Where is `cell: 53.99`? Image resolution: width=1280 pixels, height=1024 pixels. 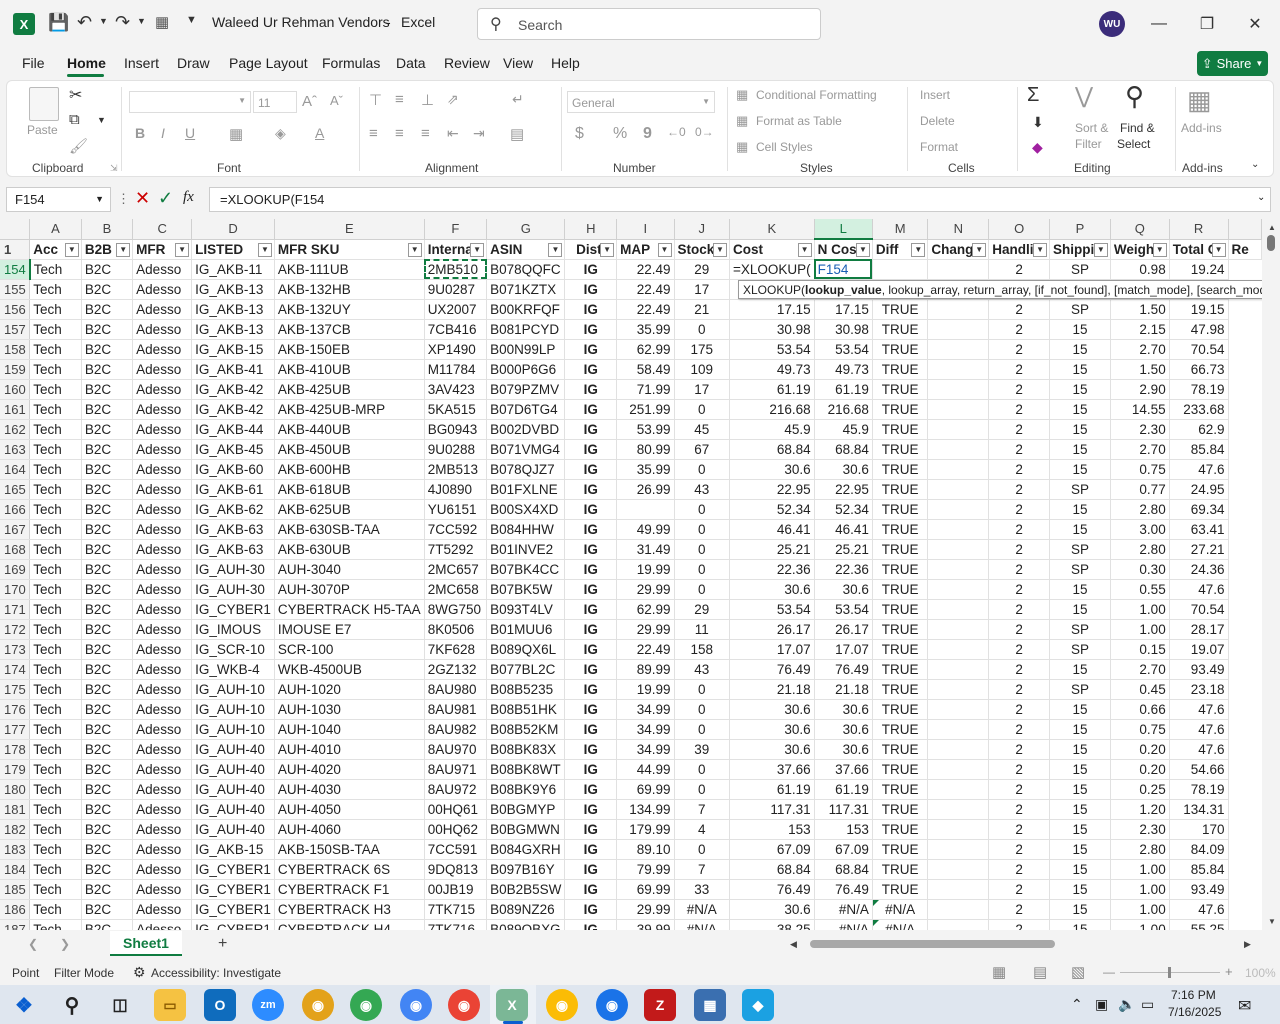 cell: 53.99 is located at coordinates (645, 429).